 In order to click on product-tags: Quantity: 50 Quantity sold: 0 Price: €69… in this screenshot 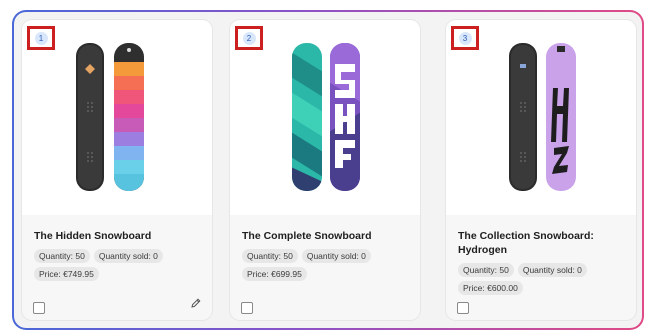, I will do `click(330, 265)`.